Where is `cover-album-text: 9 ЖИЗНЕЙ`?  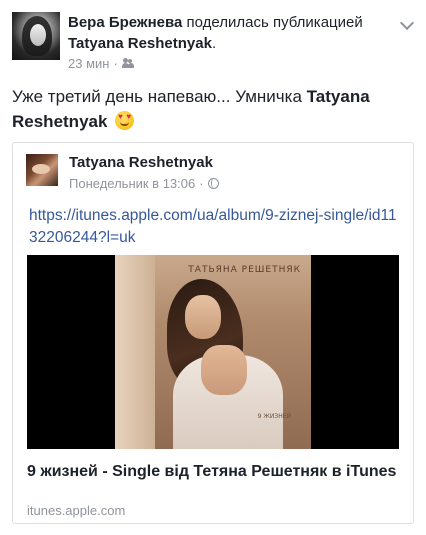 cover-album-text: 9 ЖИЗНЕЙ is located at coordinates (274, 416).